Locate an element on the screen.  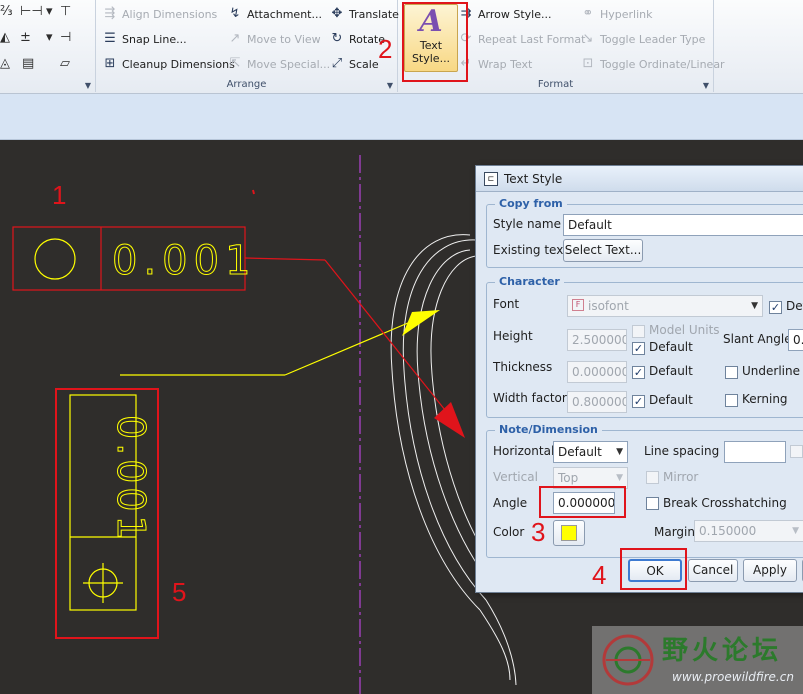
datum-target-icon: ▱ is located at coordinates (65, 63).